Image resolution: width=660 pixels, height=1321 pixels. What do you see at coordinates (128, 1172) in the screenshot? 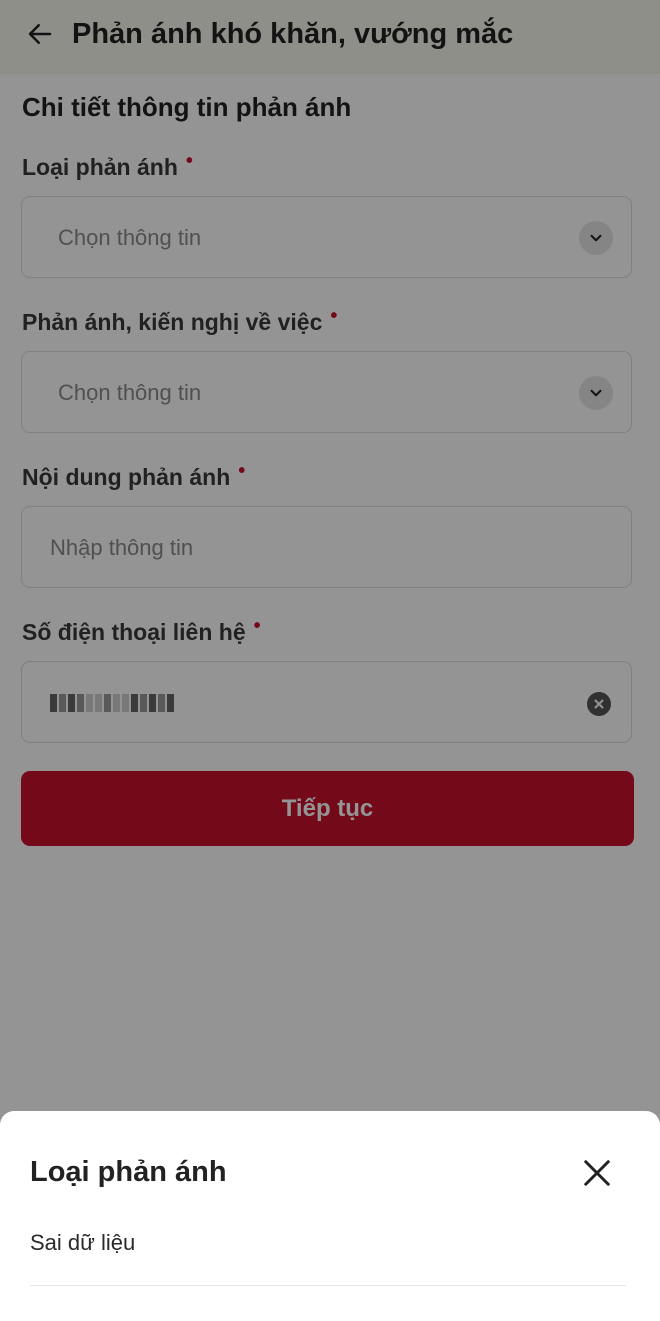
I see `sheet-title: Loại phản ánh` at bounding box center [128, 1172].